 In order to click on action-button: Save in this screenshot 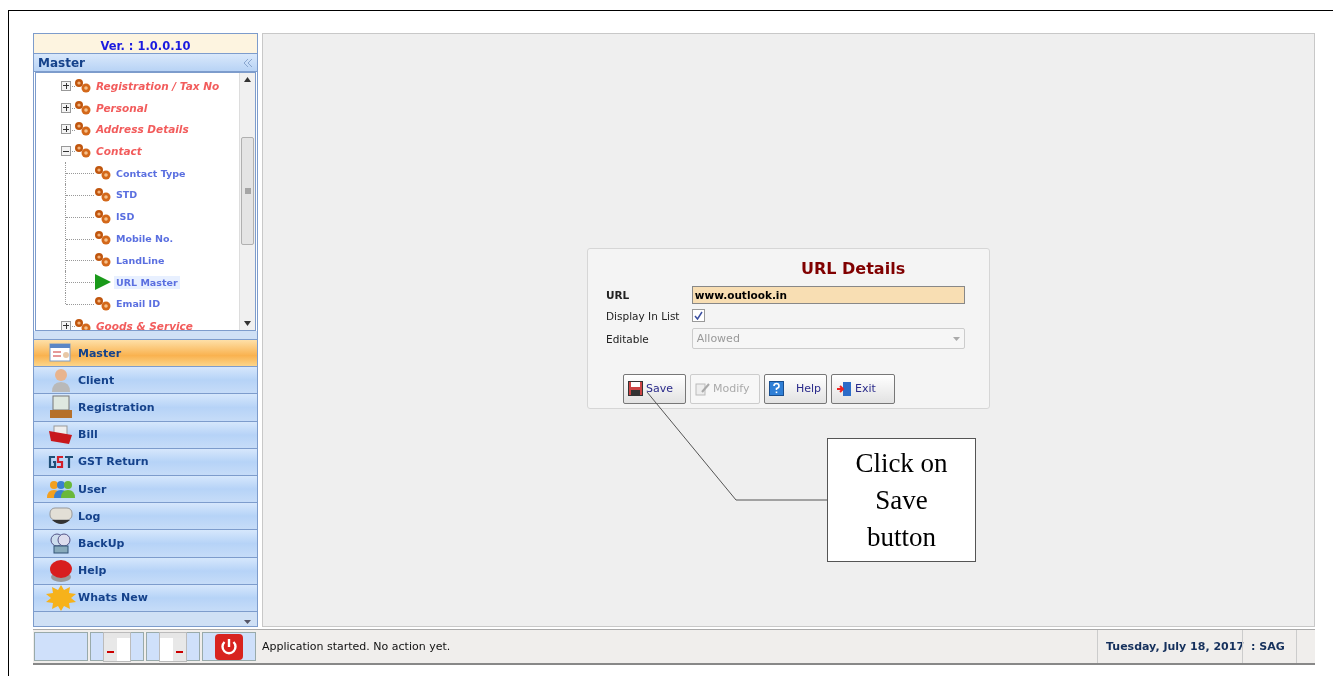, I will do `click(654, 388)`.